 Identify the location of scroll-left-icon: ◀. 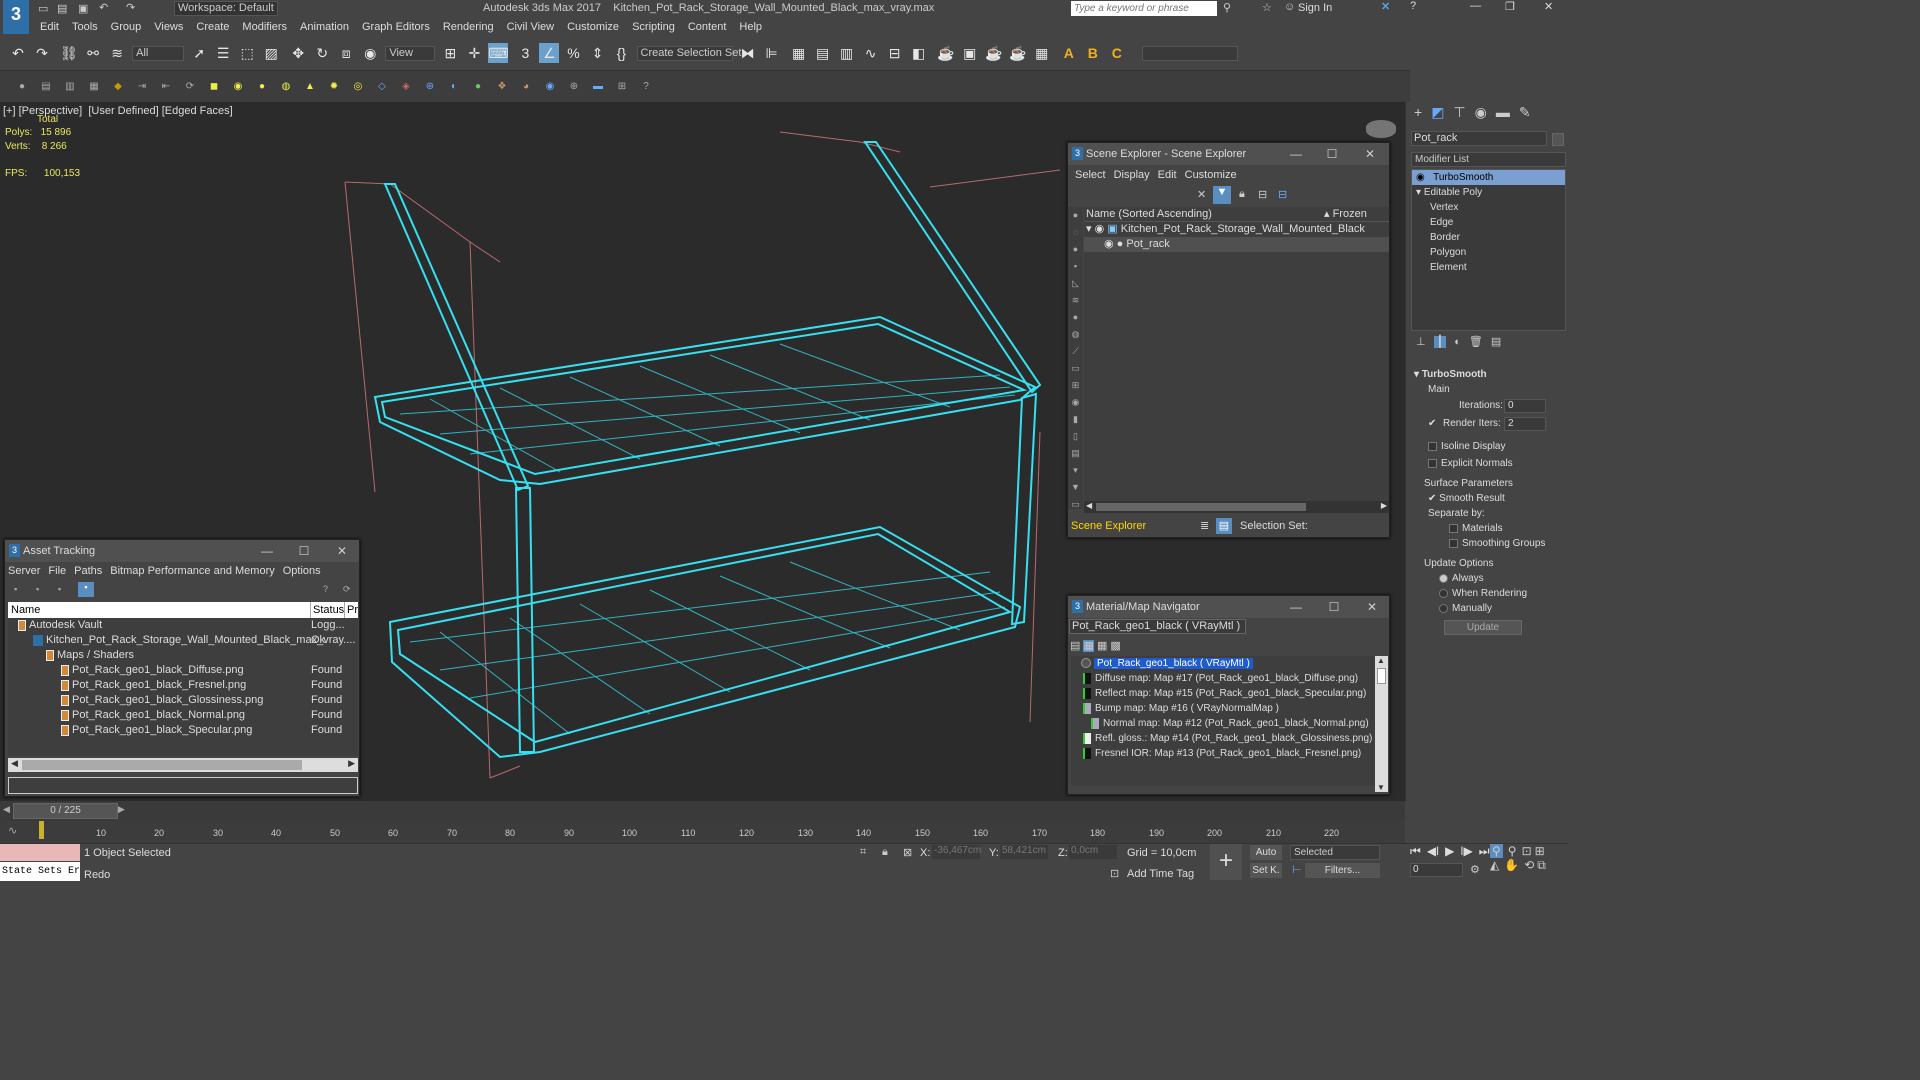
(14, 763).